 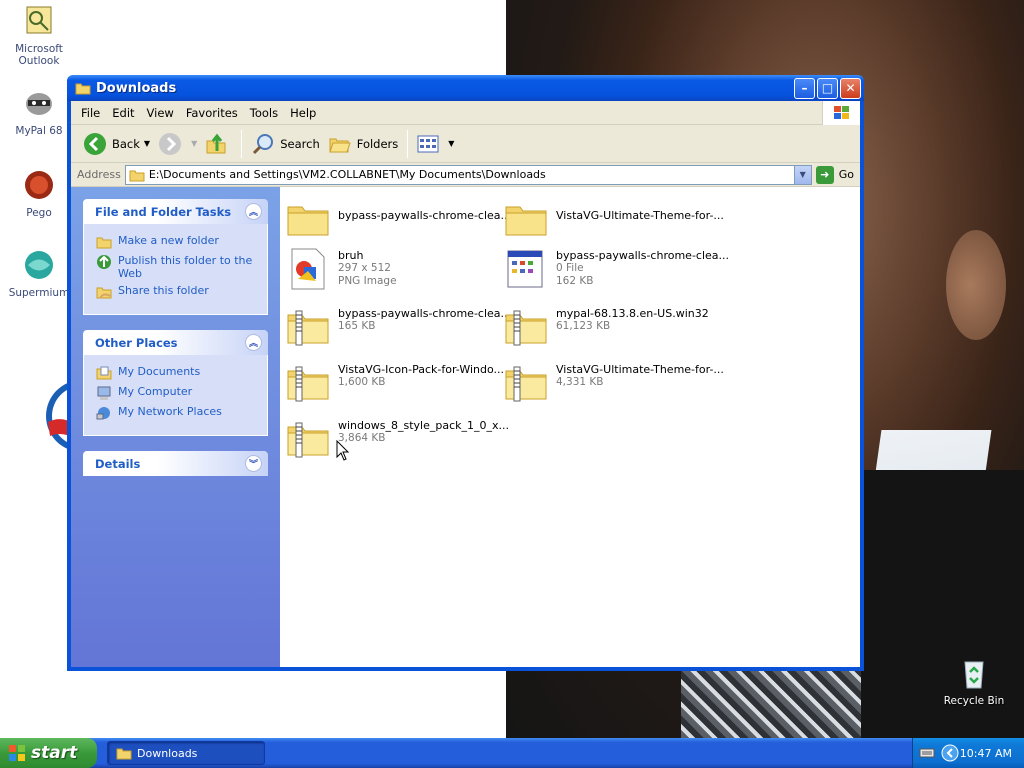 I want to click on place-my-documents: My Documents, so click(x=176, y=373).